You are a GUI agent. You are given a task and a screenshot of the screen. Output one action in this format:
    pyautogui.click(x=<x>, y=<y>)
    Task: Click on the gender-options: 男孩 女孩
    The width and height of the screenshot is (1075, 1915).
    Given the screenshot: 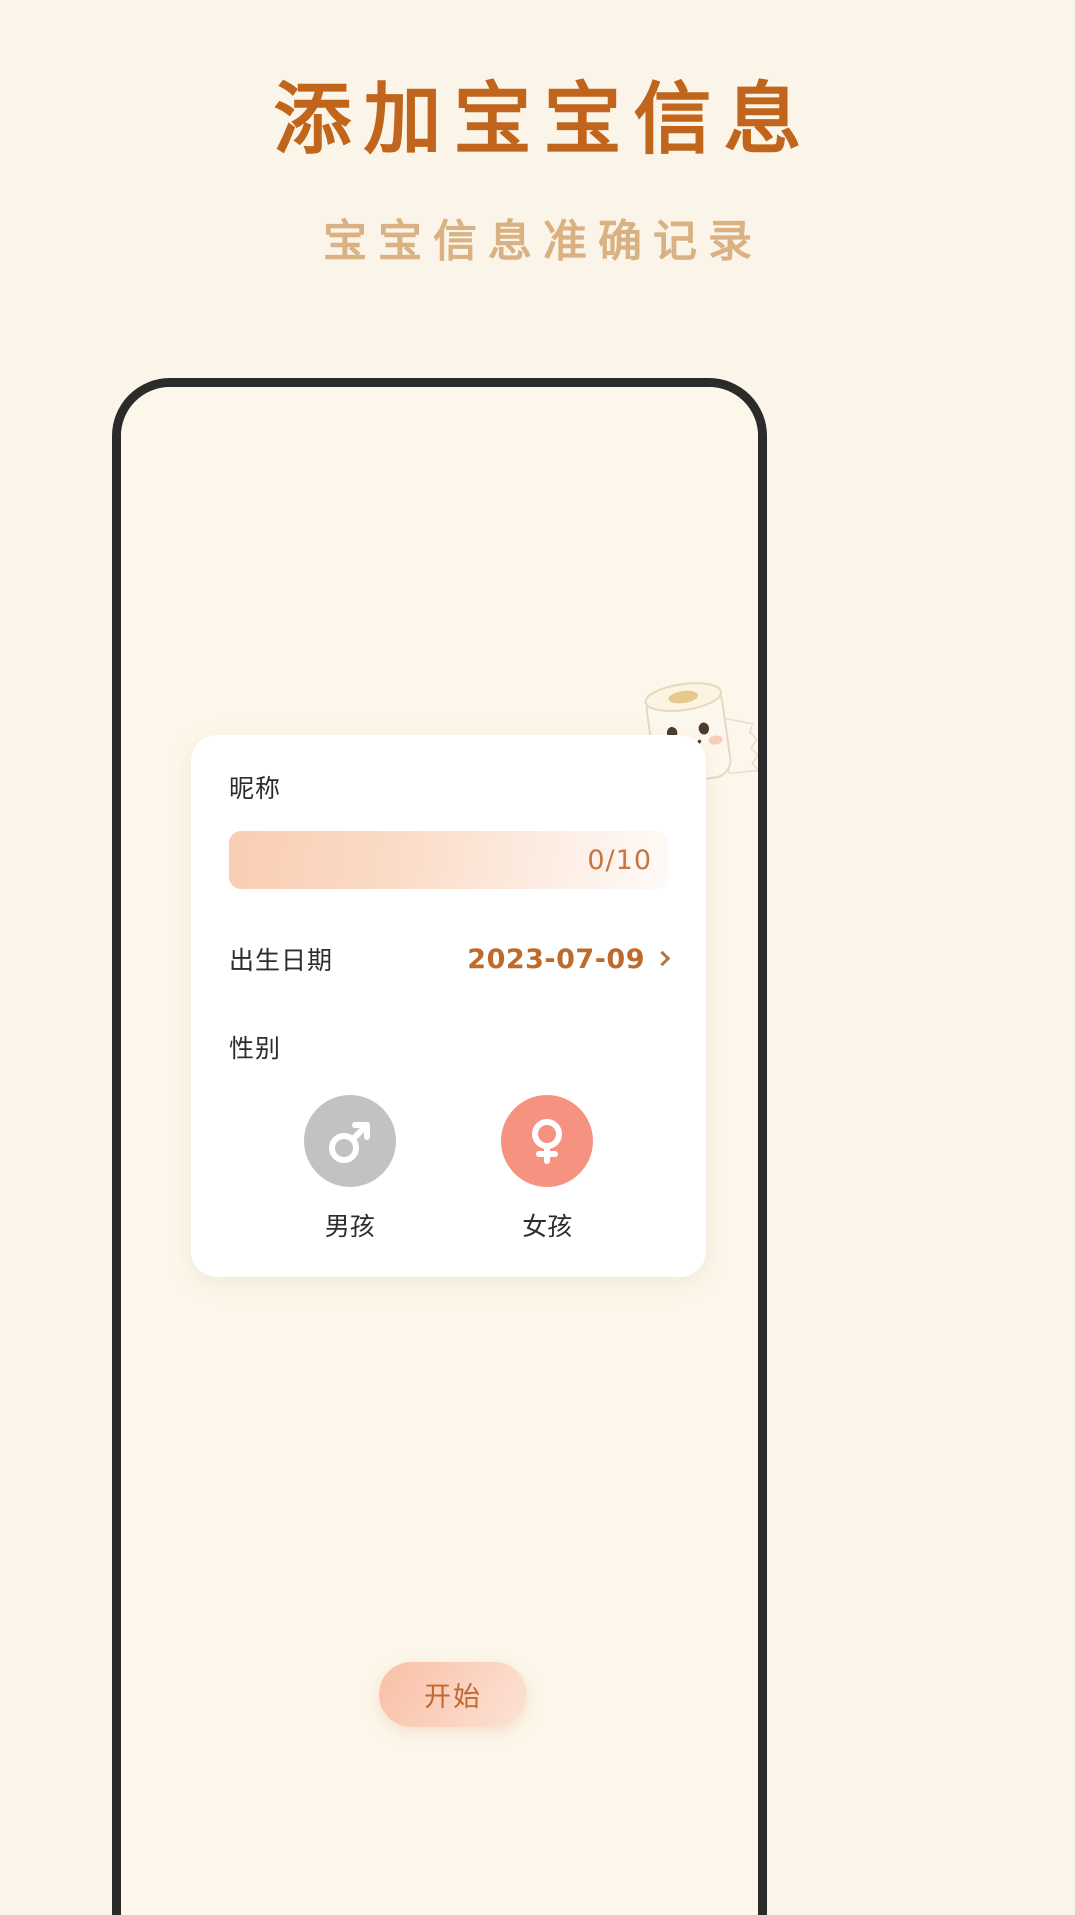 What is the action you would take?
    pyautogui.click(x=448, y=1169)
    